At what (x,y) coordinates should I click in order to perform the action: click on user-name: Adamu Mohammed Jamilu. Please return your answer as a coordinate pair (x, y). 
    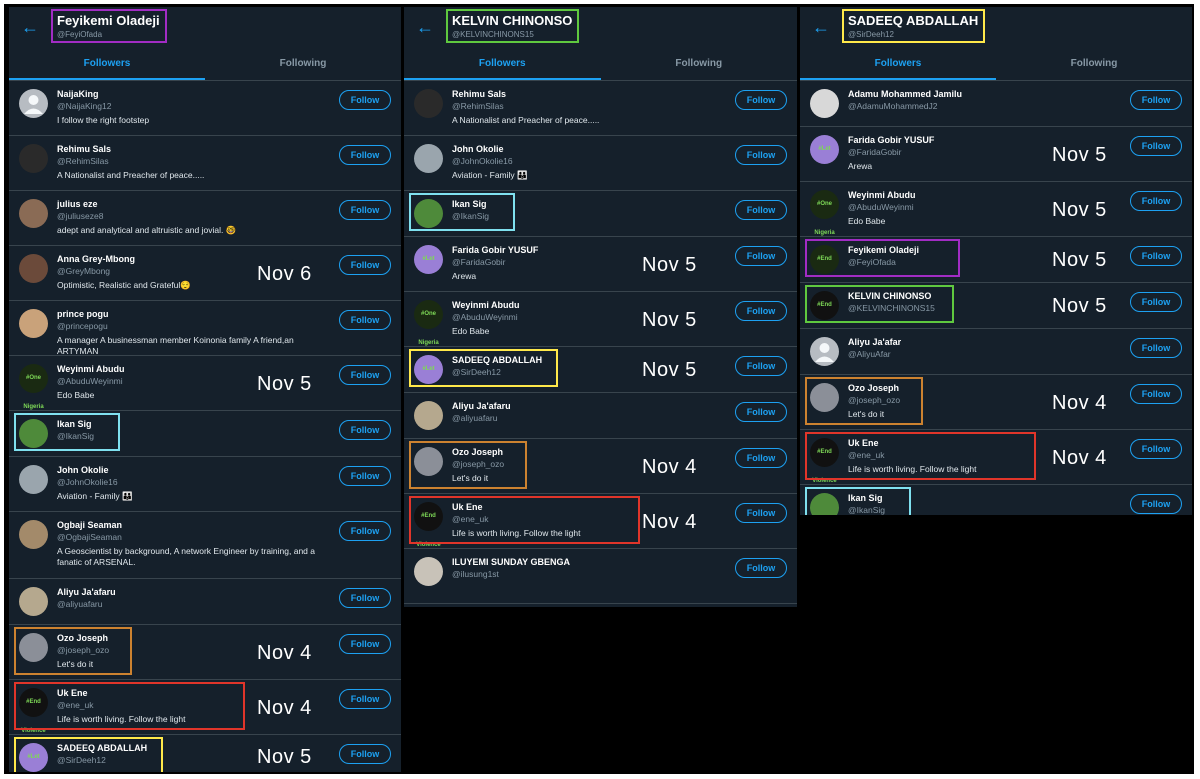
    Looking at the image, I should click on (984, 94).